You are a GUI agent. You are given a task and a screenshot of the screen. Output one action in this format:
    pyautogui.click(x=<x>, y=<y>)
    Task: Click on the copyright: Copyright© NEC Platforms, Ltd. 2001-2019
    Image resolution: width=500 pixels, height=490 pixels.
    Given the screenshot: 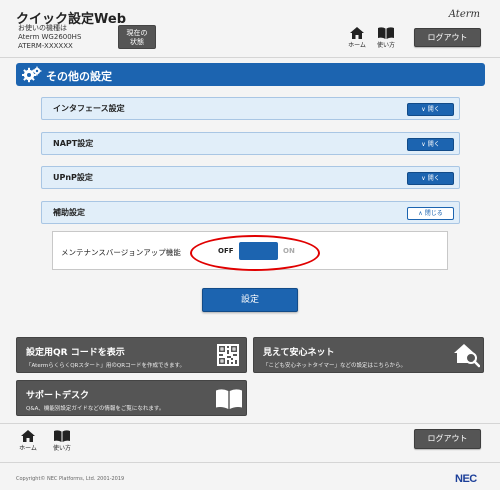 What is the action you would take?
    pyautogui.click(x=70, y=479)
    